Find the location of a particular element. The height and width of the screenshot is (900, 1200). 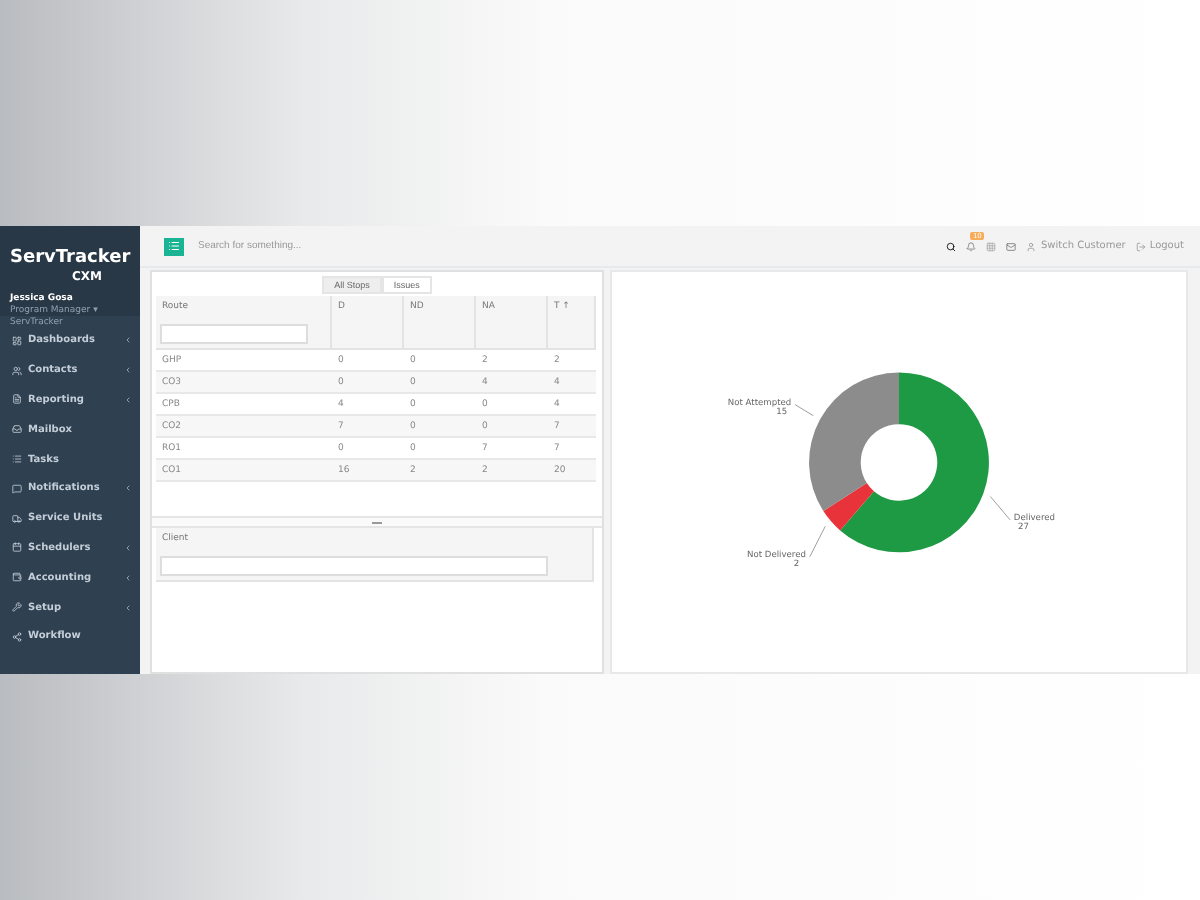

menu-icon is located at coordinates (174, 246).